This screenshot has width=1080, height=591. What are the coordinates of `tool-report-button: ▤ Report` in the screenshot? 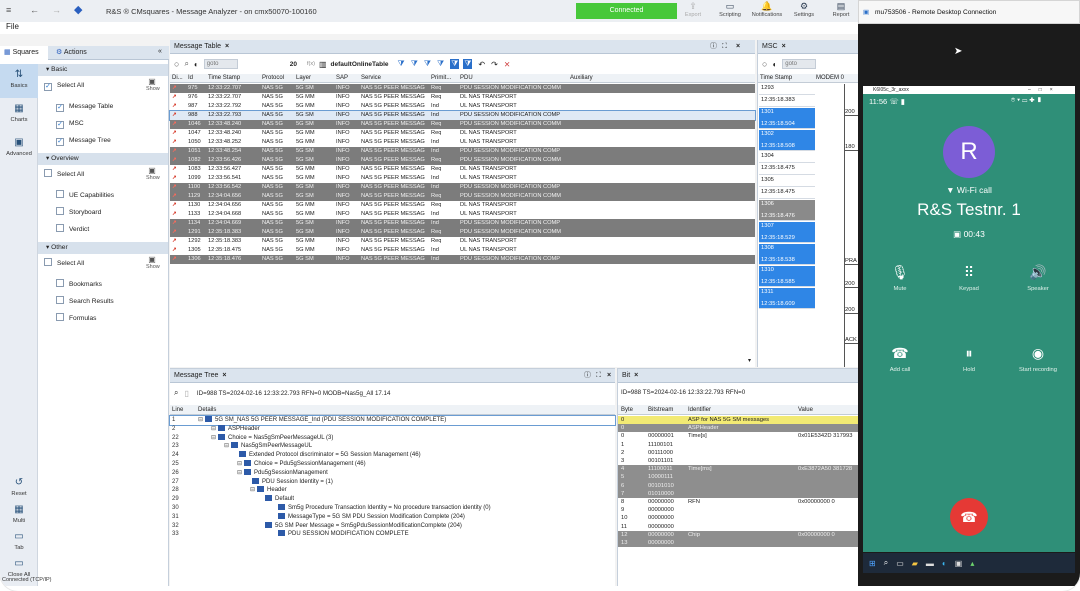 It's located at (841, 9).